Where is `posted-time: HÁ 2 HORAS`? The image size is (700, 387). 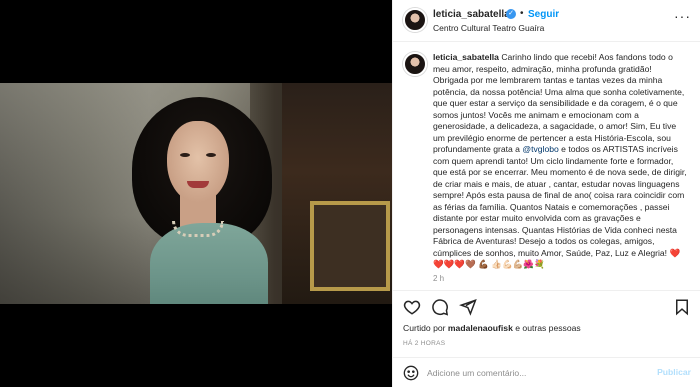
posted-time: HÁ 2 HORAS is located at coordinates (424, 343).